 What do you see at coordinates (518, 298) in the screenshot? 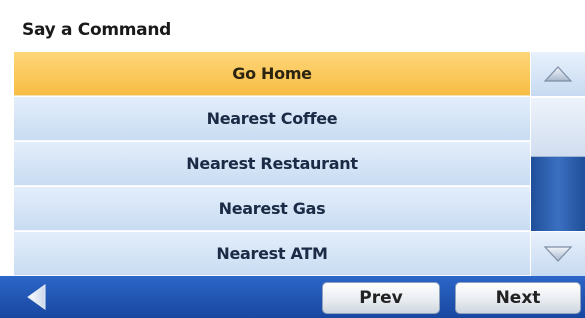
I see `next-button: Next` at bounding box center [518, 298].